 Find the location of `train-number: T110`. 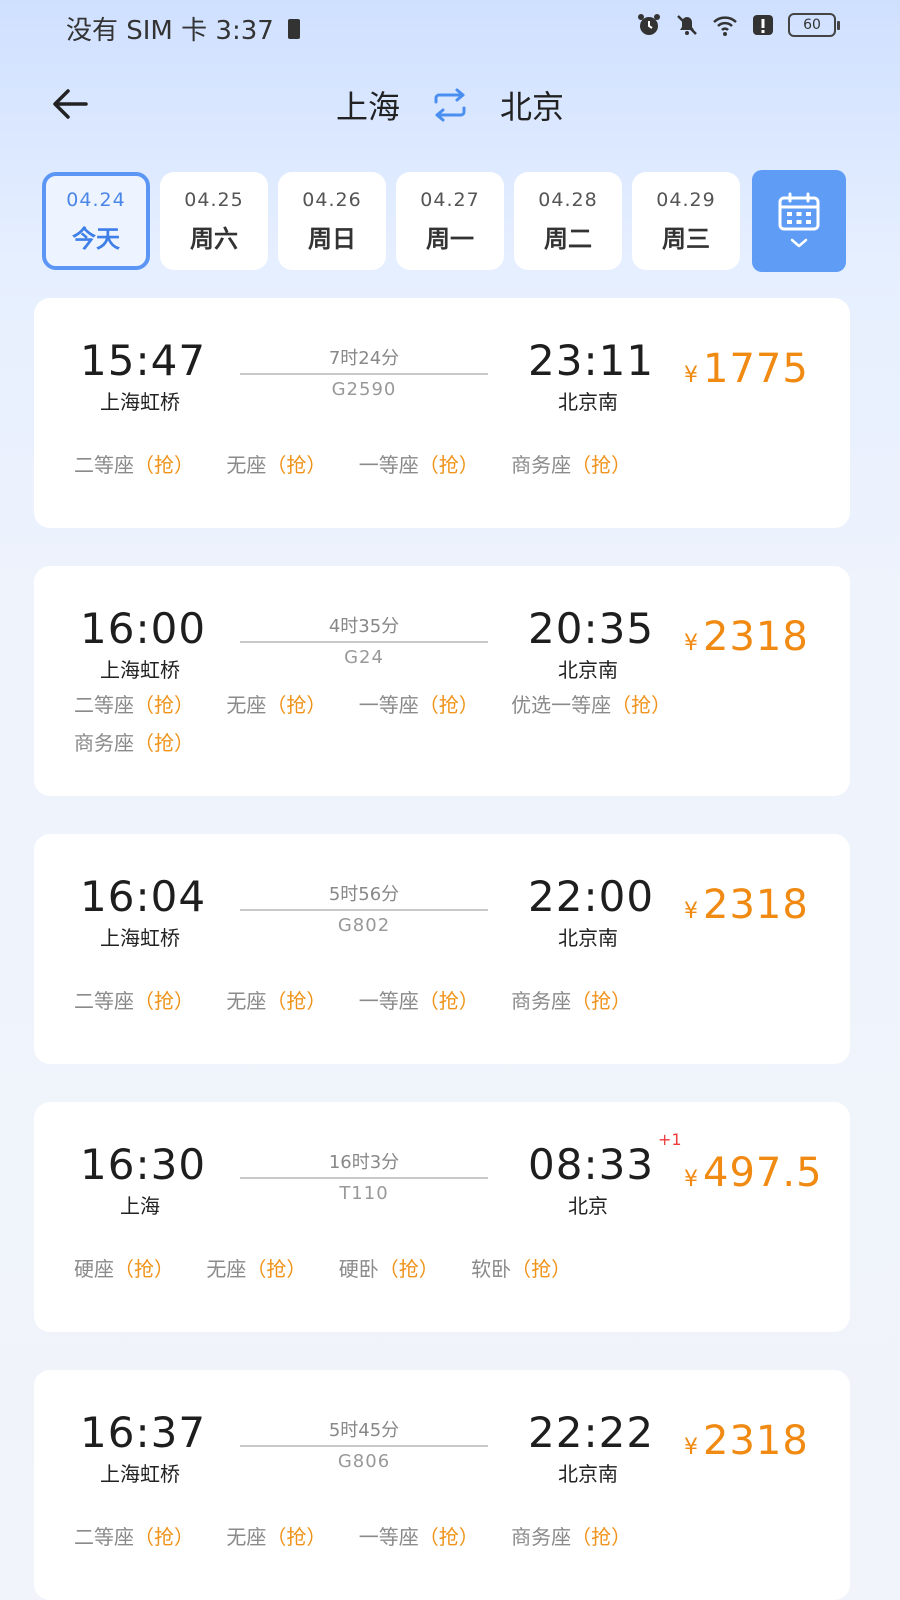

train-number: T110 is located at coordinates (364, 1193).